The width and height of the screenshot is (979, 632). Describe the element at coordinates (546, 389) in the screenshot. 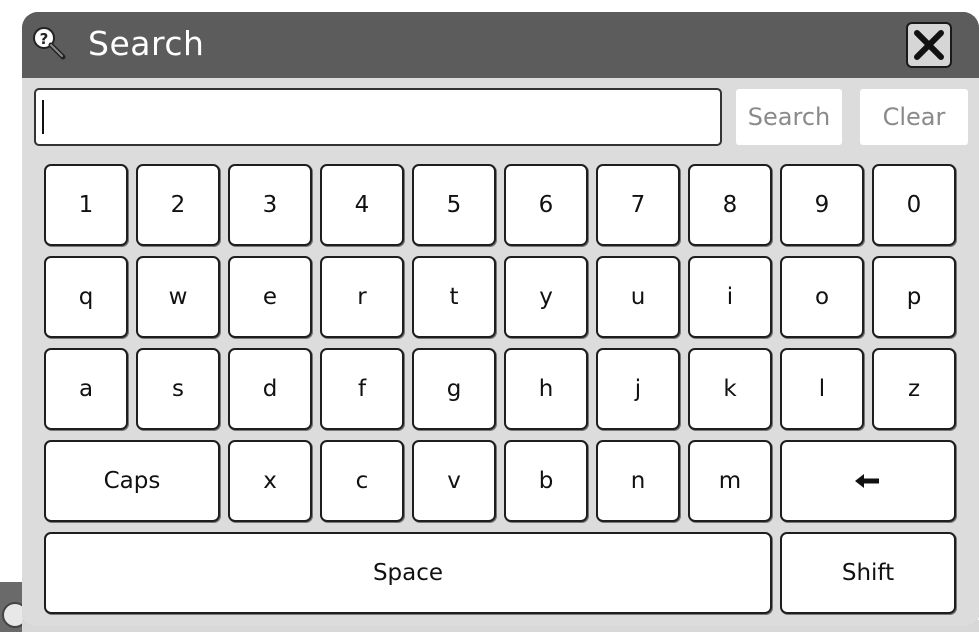

I see `key-h: h` at that location.